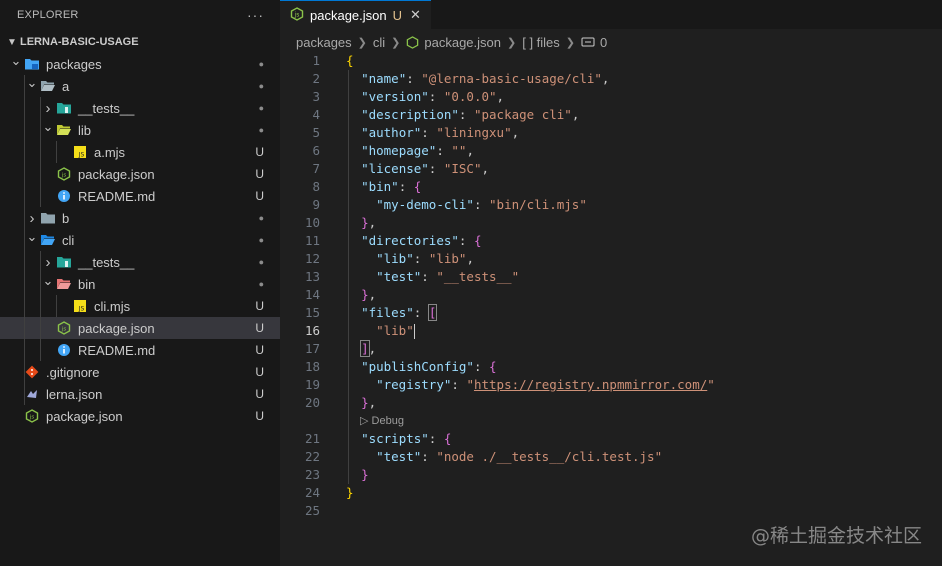  I want to click on tree-item-label: package.json, so click(84, 416).